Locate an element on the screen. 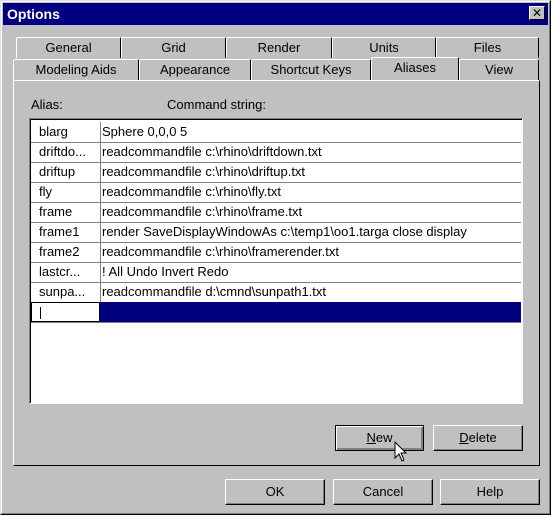 This screenshot has height=515, width=551. tab-grid: Grid is located at coordinates (173, 47).